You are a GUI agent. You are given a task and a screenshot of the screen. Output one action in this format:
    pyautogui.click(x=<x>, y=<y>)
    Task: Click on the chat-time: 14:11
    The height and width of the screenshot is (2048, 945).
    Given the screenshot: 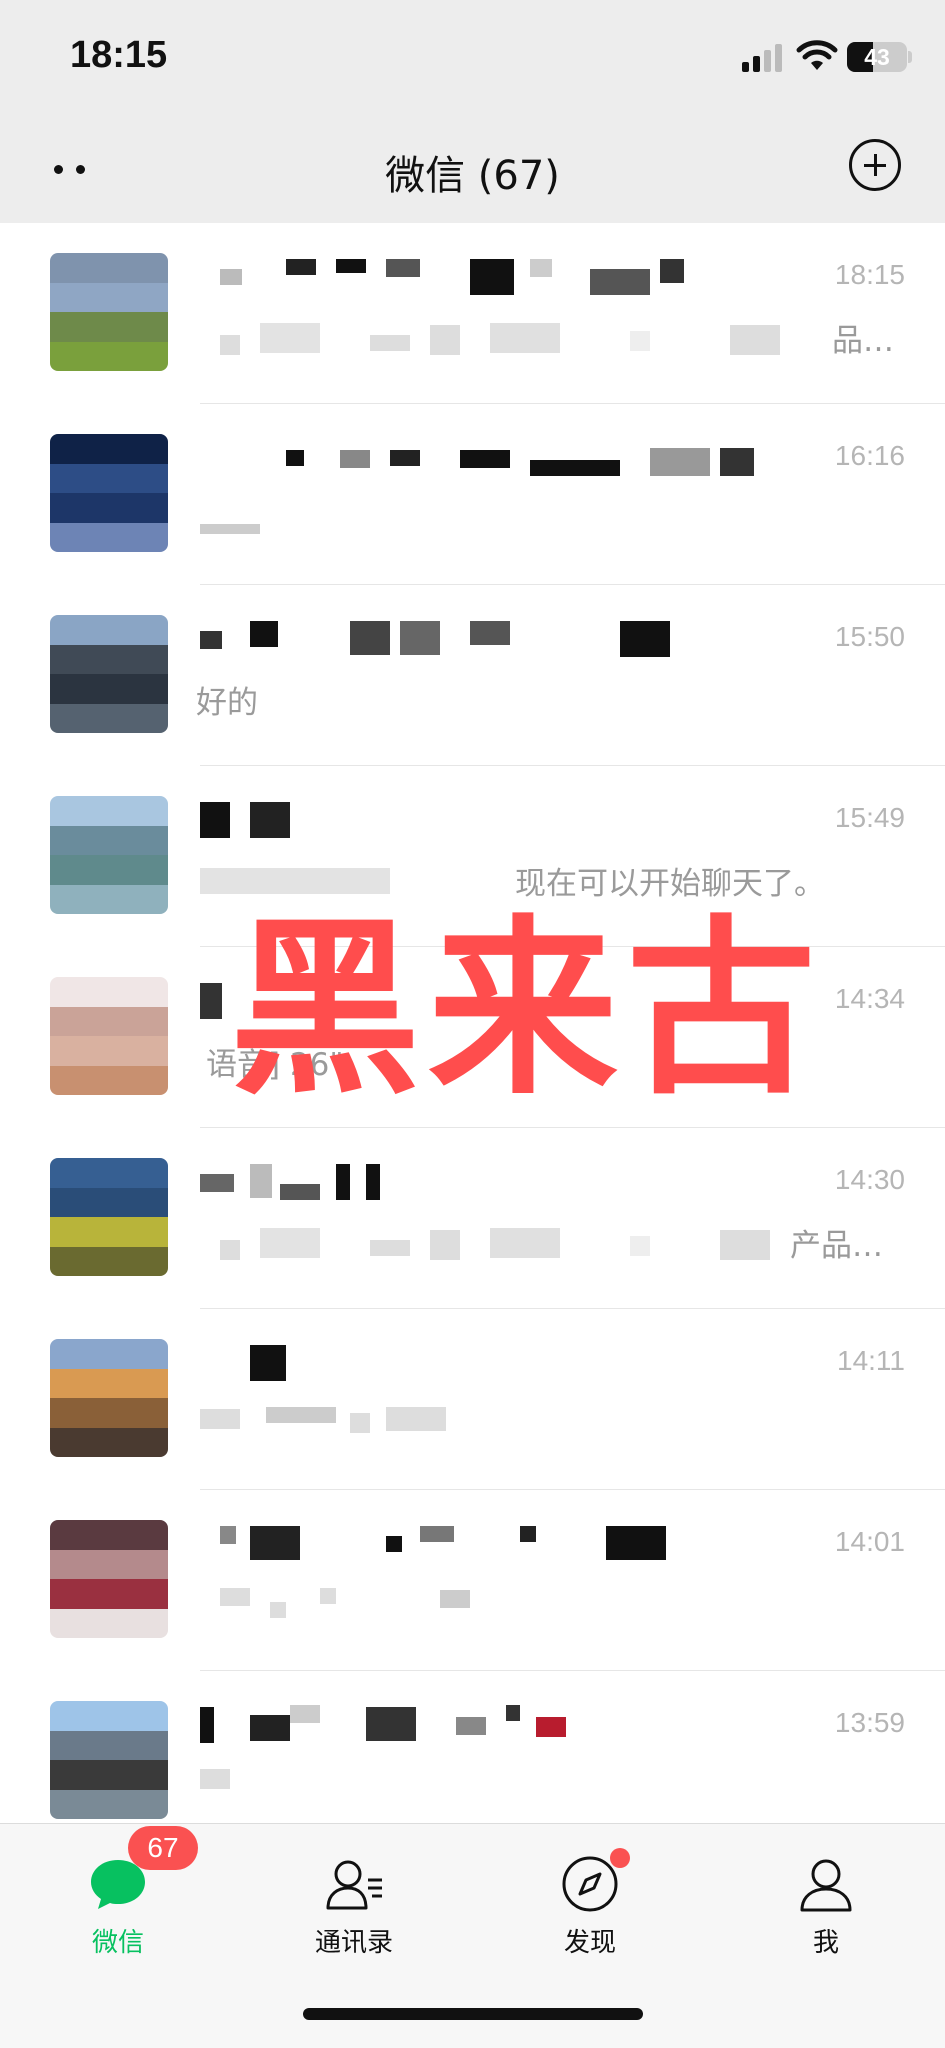 What is the action you would take?
    pyautogui.click(x=871, y=1360)
    